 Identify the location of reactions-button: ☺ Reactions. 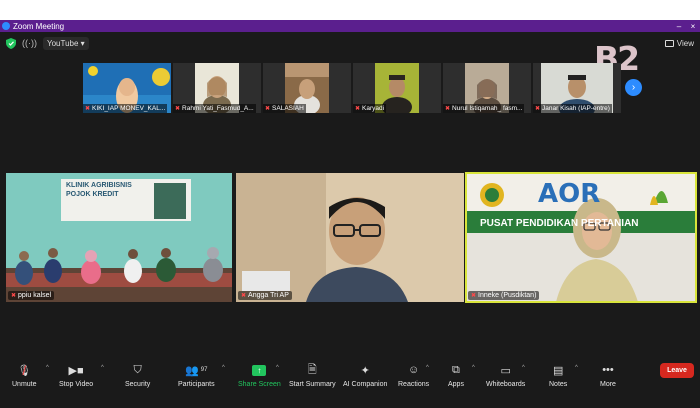
(413, 374).